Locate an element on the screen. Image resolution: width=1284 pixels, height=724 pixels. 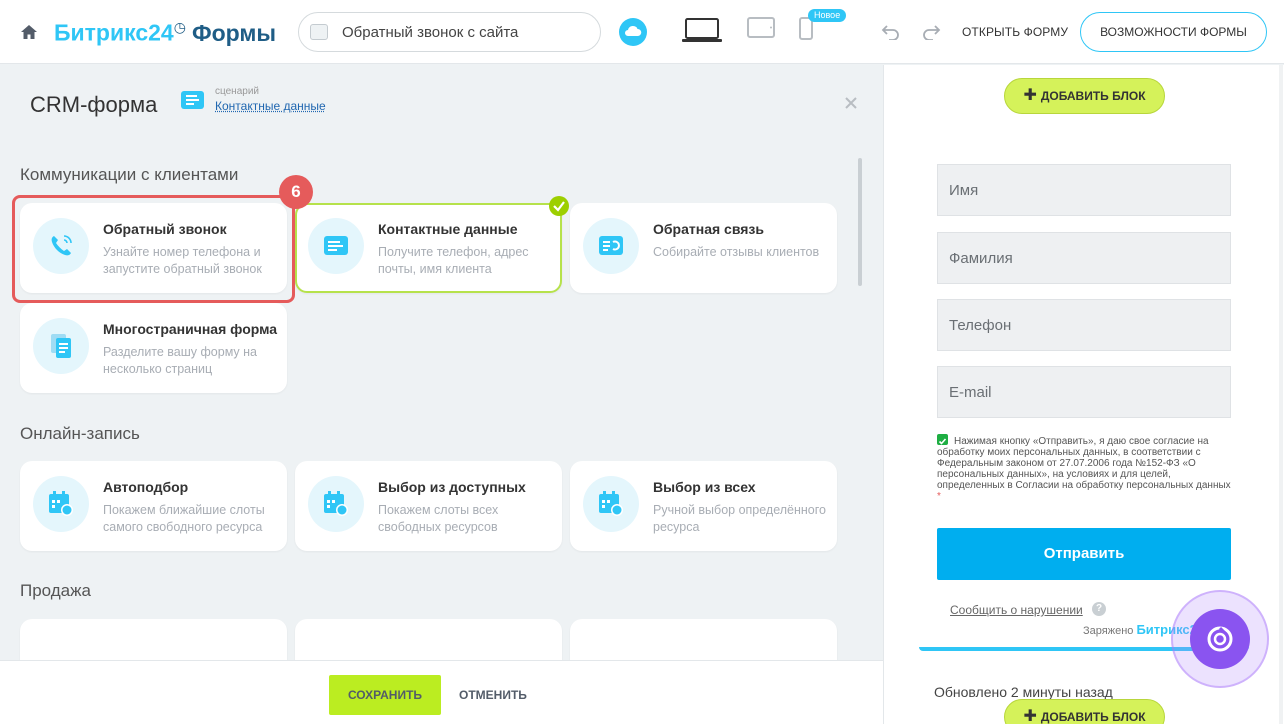
field-label: Имя is located at coordinates (964, 190).